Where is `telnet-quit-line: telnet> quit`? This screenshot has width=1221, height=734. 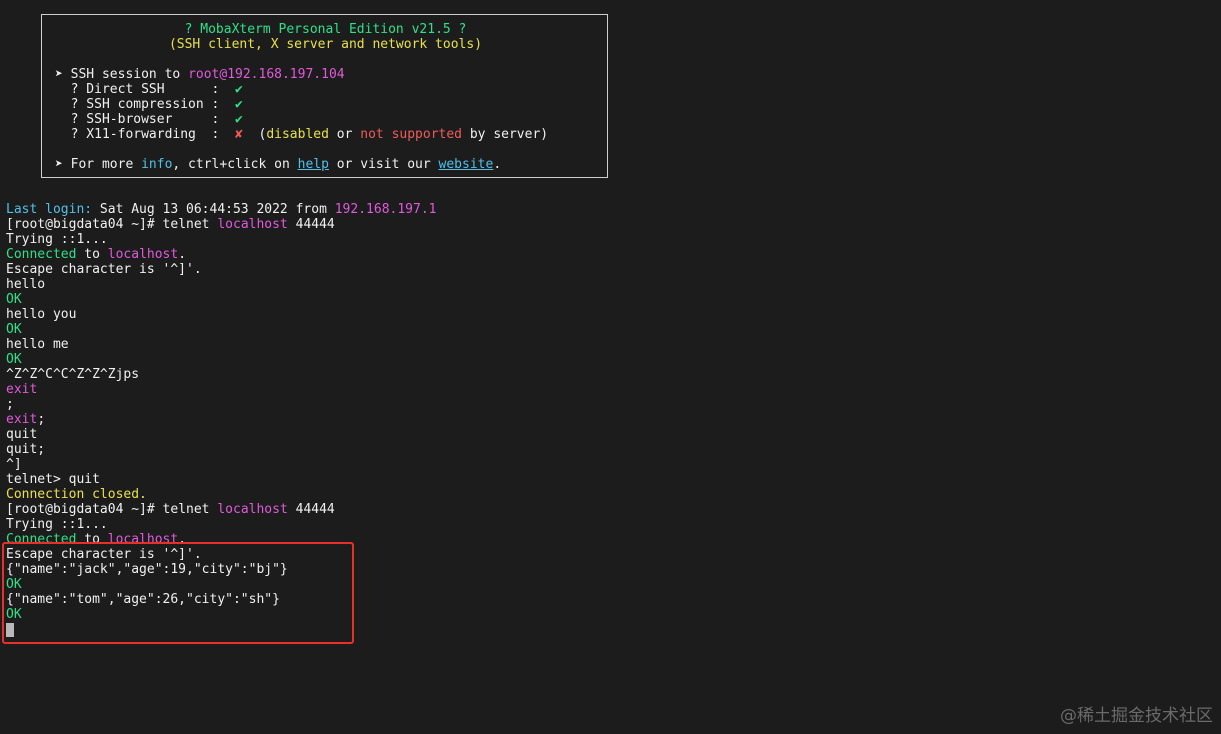 telnet-quit-line: telnet> quit is located at coordinates (53, 479).